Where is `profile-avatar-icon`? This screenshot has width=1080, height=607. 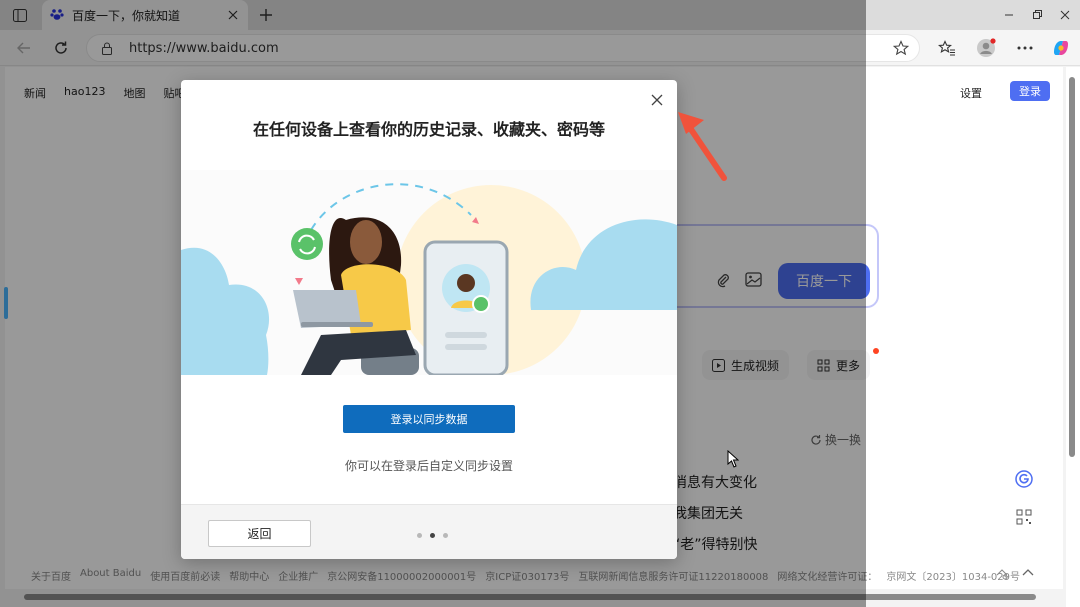
profile-avatar-icon is located at coordinates (986, 48).